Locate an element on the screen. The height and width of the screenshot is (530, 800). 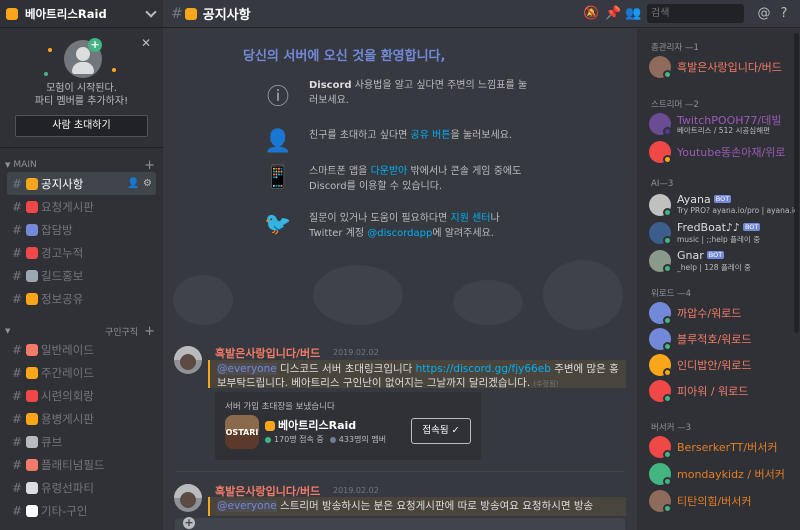
channel-item: # 요청게시판 is located at coordinates (81, 206).